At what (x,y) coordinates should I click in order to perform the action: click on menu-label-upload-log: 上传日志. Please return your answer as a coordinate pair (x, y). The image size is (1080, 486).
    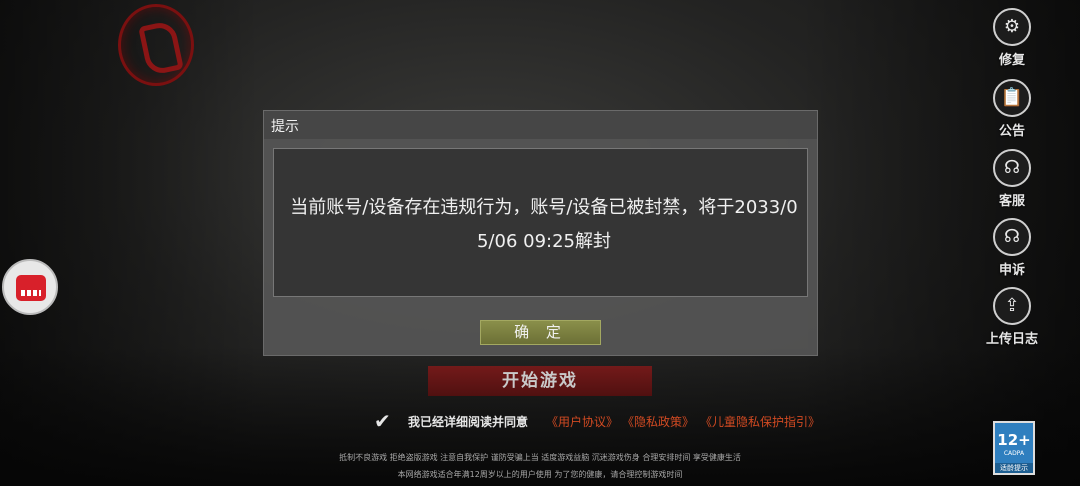
    Looking at the image, I should click on (1011, 339).